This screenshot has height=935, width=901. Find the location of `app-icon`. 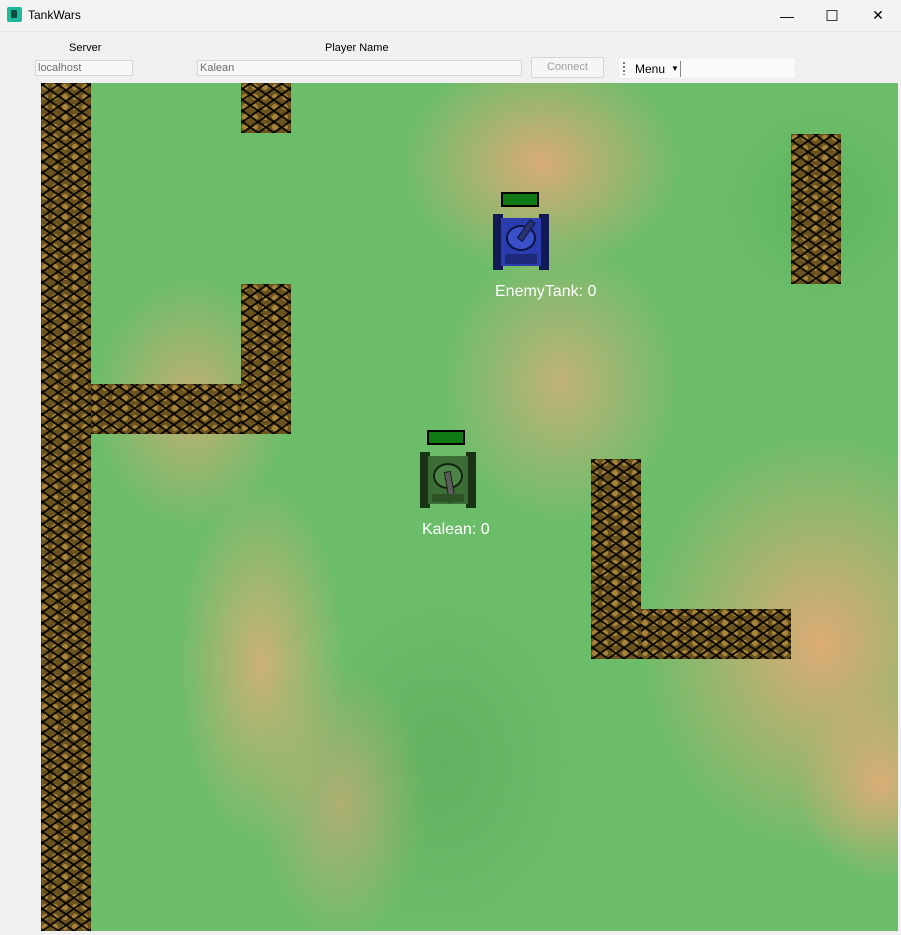

app-icon is located at coordinates (14, 14).